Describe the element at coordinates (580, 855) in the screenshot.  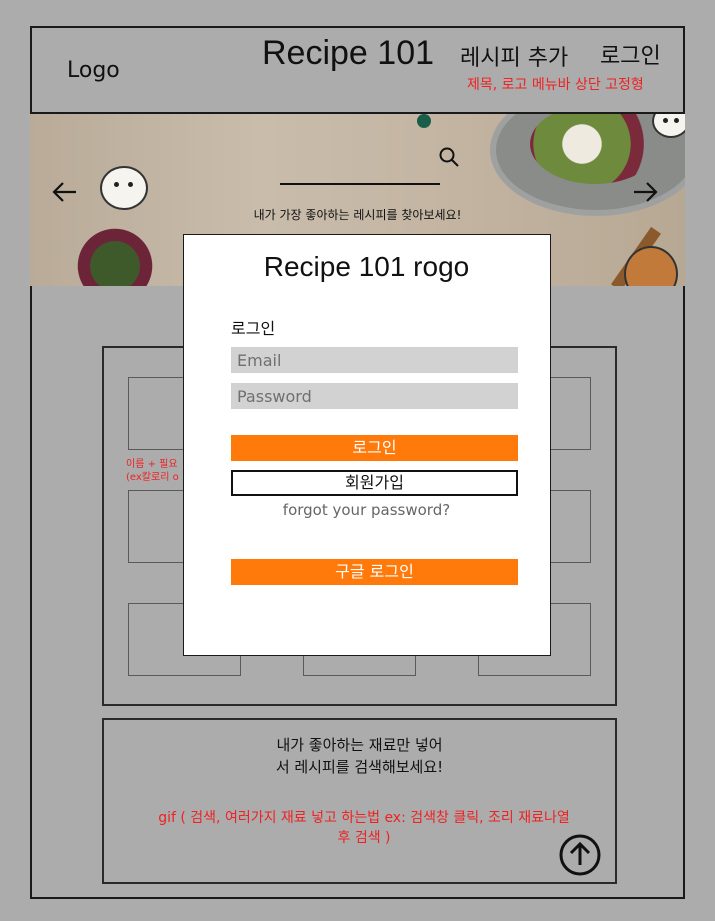
I see `scroll-to-top-icon` at that location.